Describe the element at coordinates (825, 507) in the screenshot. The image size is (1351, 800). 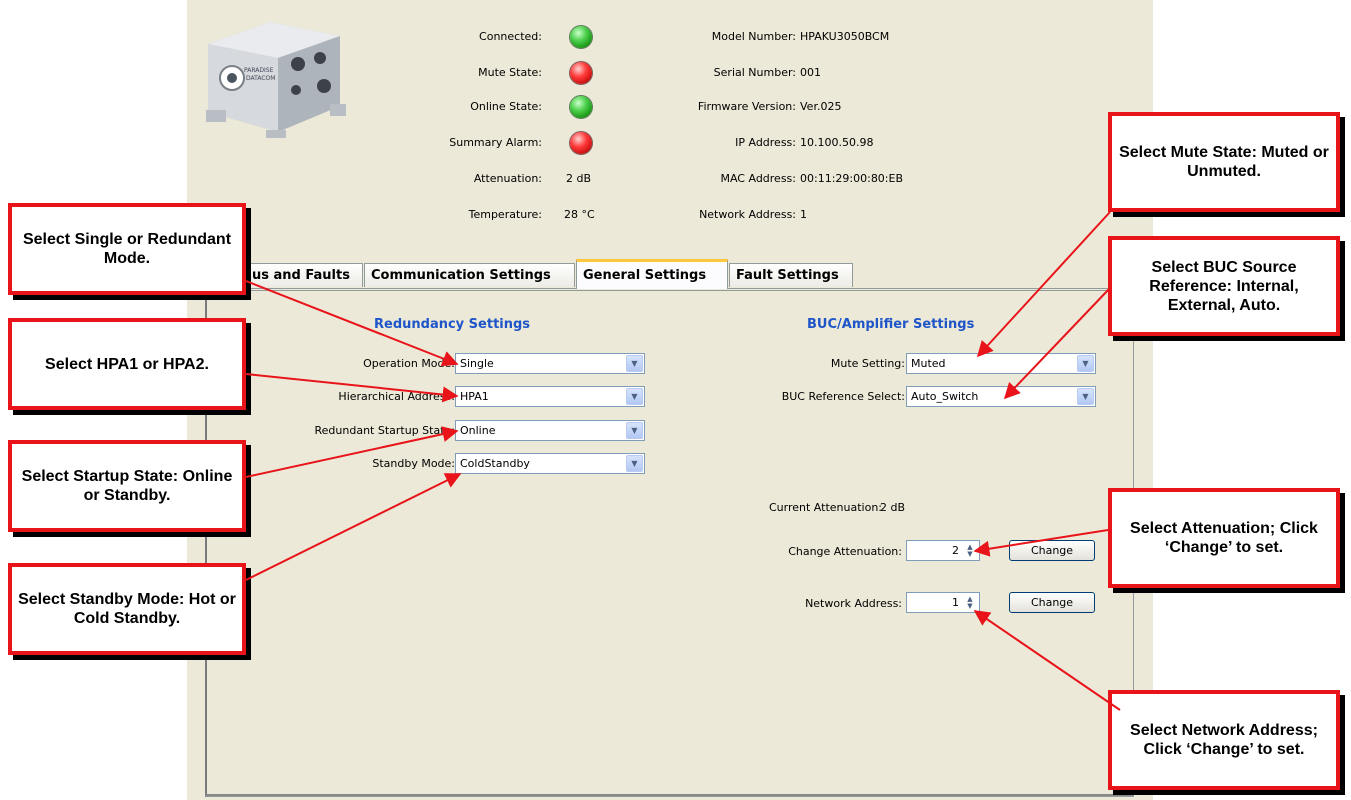
I see `current-attenuation-label: Current Attenuation:` at that location.